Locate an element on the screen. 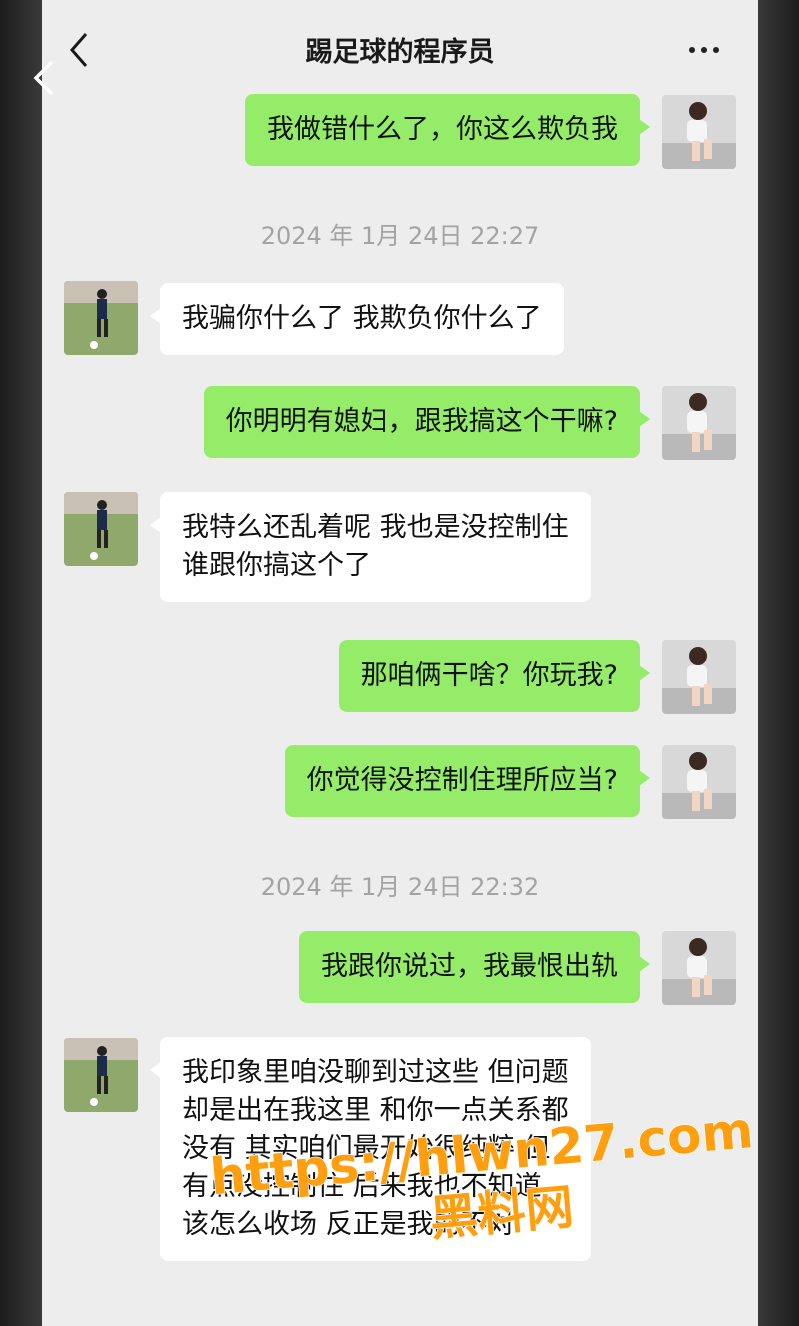 The height and width of the screenshot is (1326, 799). timestamp: 2024 年 1月 24日 22:32 is located at coordinates (400, 887).